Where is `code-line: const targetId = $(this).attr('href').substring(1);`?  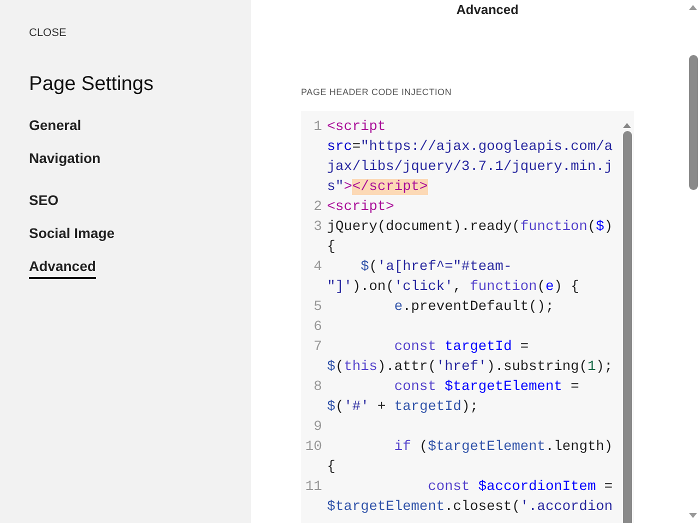 code-line: const targetId = $(this).attr('href').substring(1); is located at coordinates (470, 357).